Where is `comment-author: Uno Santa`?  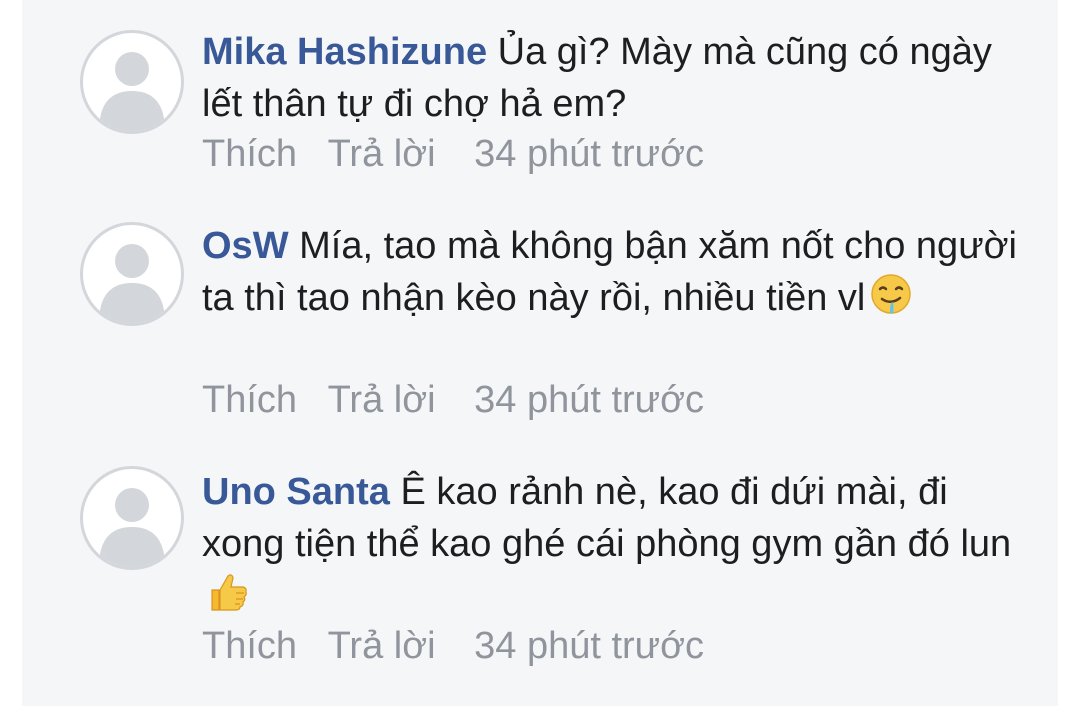
comment-author: Uno Santa is located at coordinates (296, 492).